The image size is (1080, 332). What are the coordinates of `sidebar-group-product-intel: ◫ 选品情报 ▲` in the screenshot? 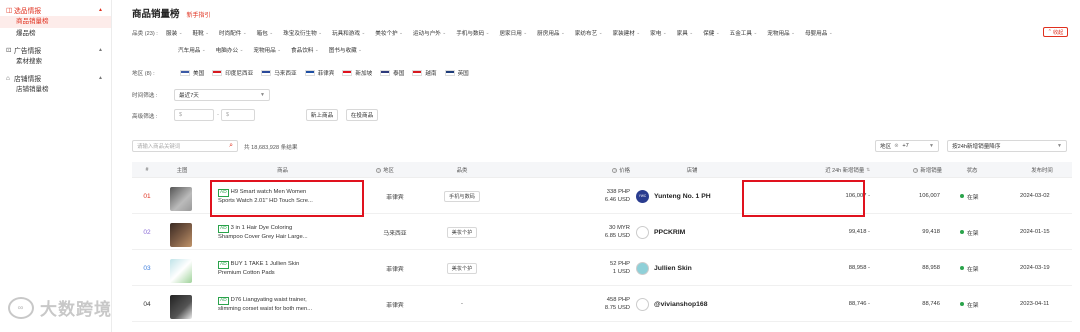 It's located at (55, 10).